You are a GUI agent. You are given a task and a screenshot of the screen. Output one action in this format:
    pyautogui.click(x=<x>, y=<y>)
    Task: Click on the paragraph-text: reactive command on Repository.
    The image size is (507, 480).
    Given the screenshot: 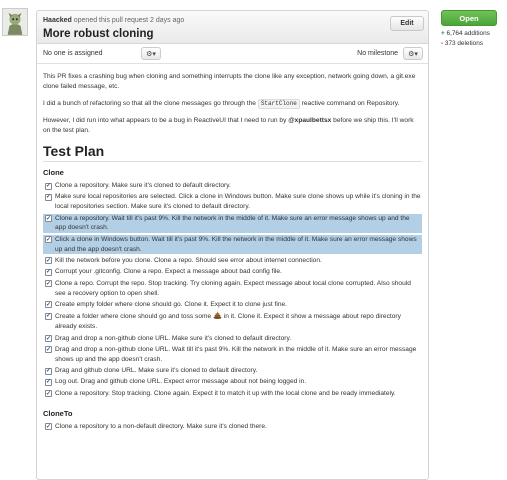 What is the action you would take?
    pyautogui.click(x=350, y=103)
    